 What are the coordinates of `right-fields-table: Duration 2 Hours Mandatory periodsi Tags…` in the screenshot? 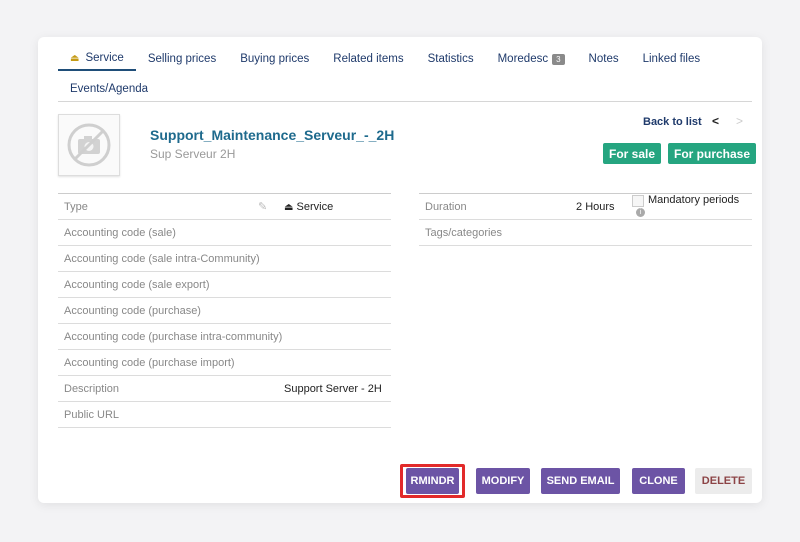 It's located at (585, 219).